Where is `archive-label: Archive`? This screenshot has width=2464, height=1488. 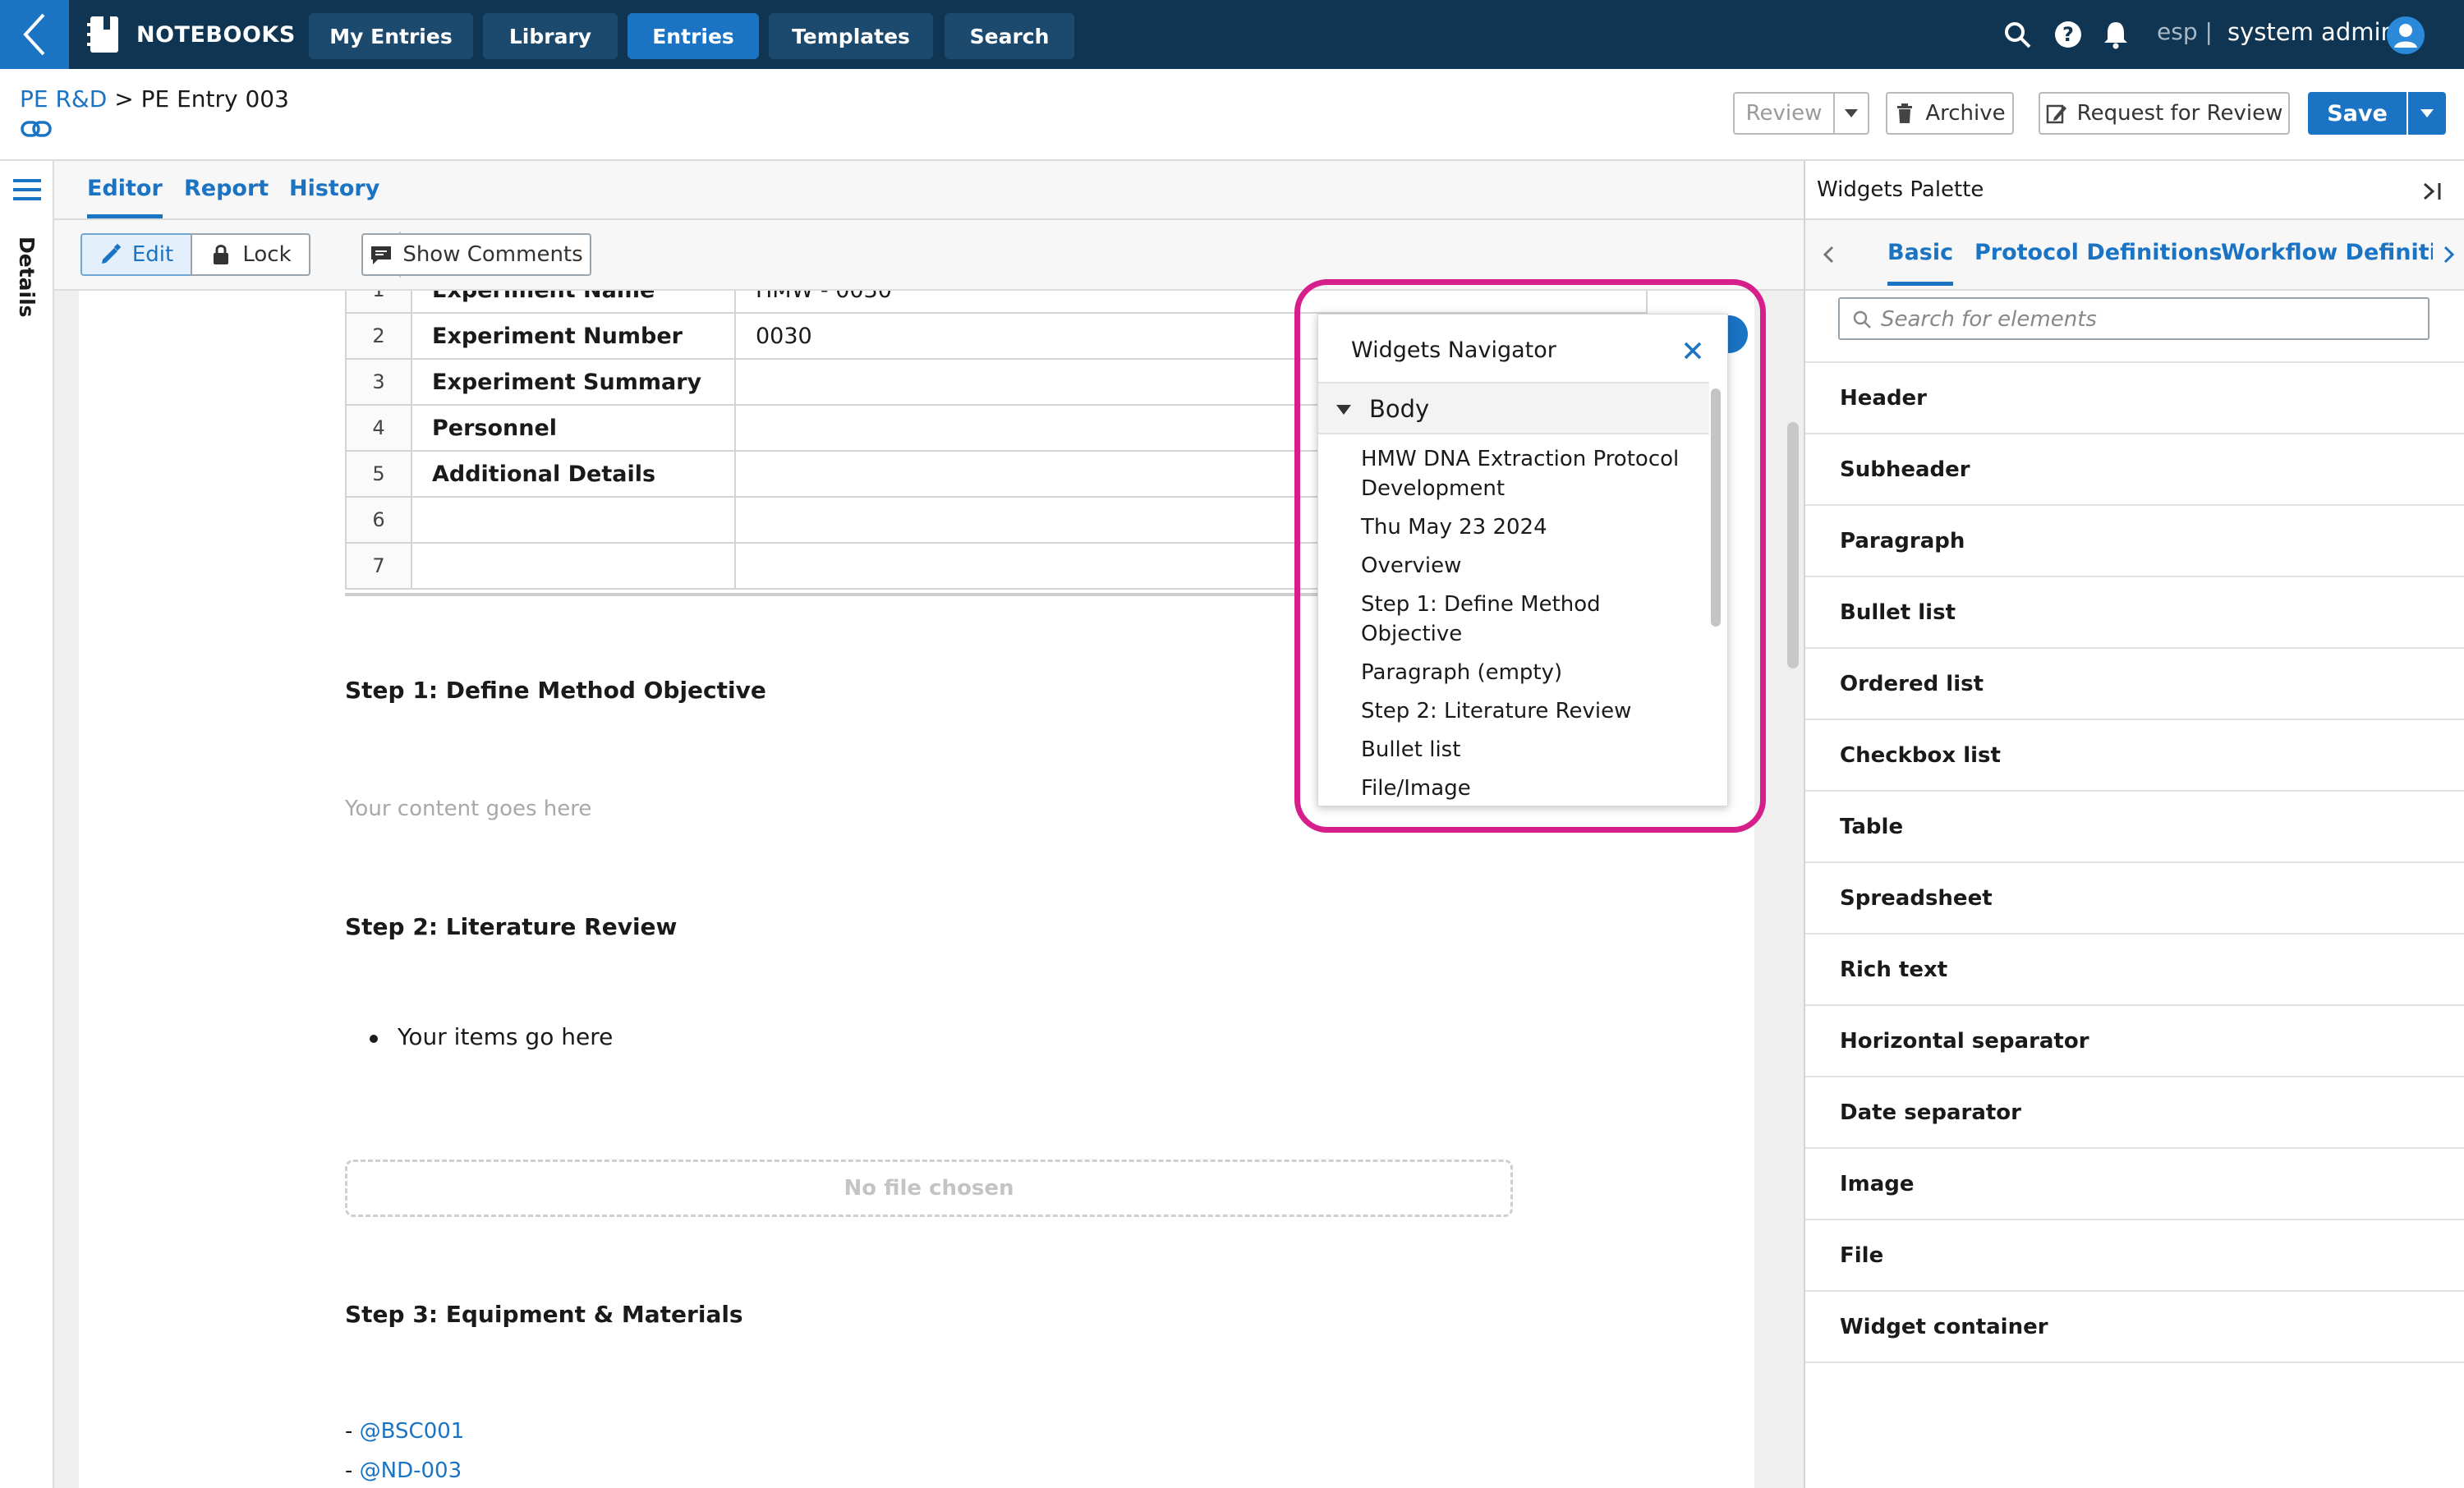 archive-label: Archive is located at coordinates (1965, 113).